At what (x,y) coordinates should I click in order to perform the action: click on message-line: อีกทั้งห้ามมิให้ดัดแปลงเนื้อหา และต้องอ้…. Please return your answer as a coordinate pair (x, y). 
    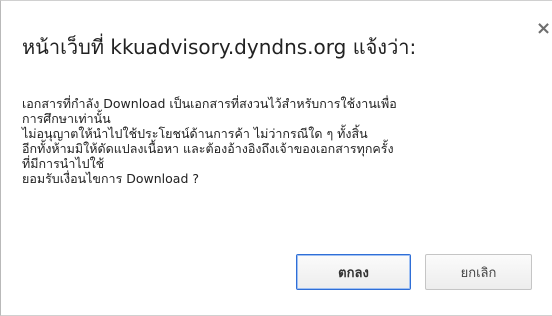
    Looking at the image, I should click on (208, 148).